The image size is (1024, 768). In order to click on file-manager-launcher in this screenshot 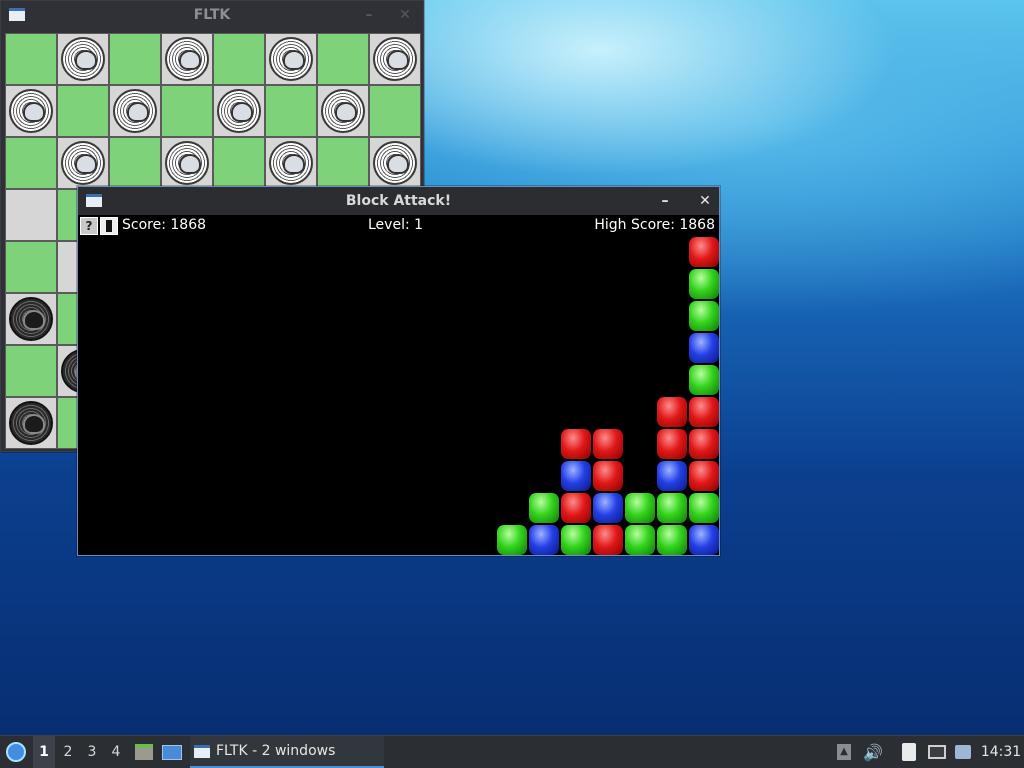, I will do `click(144, 752)`.